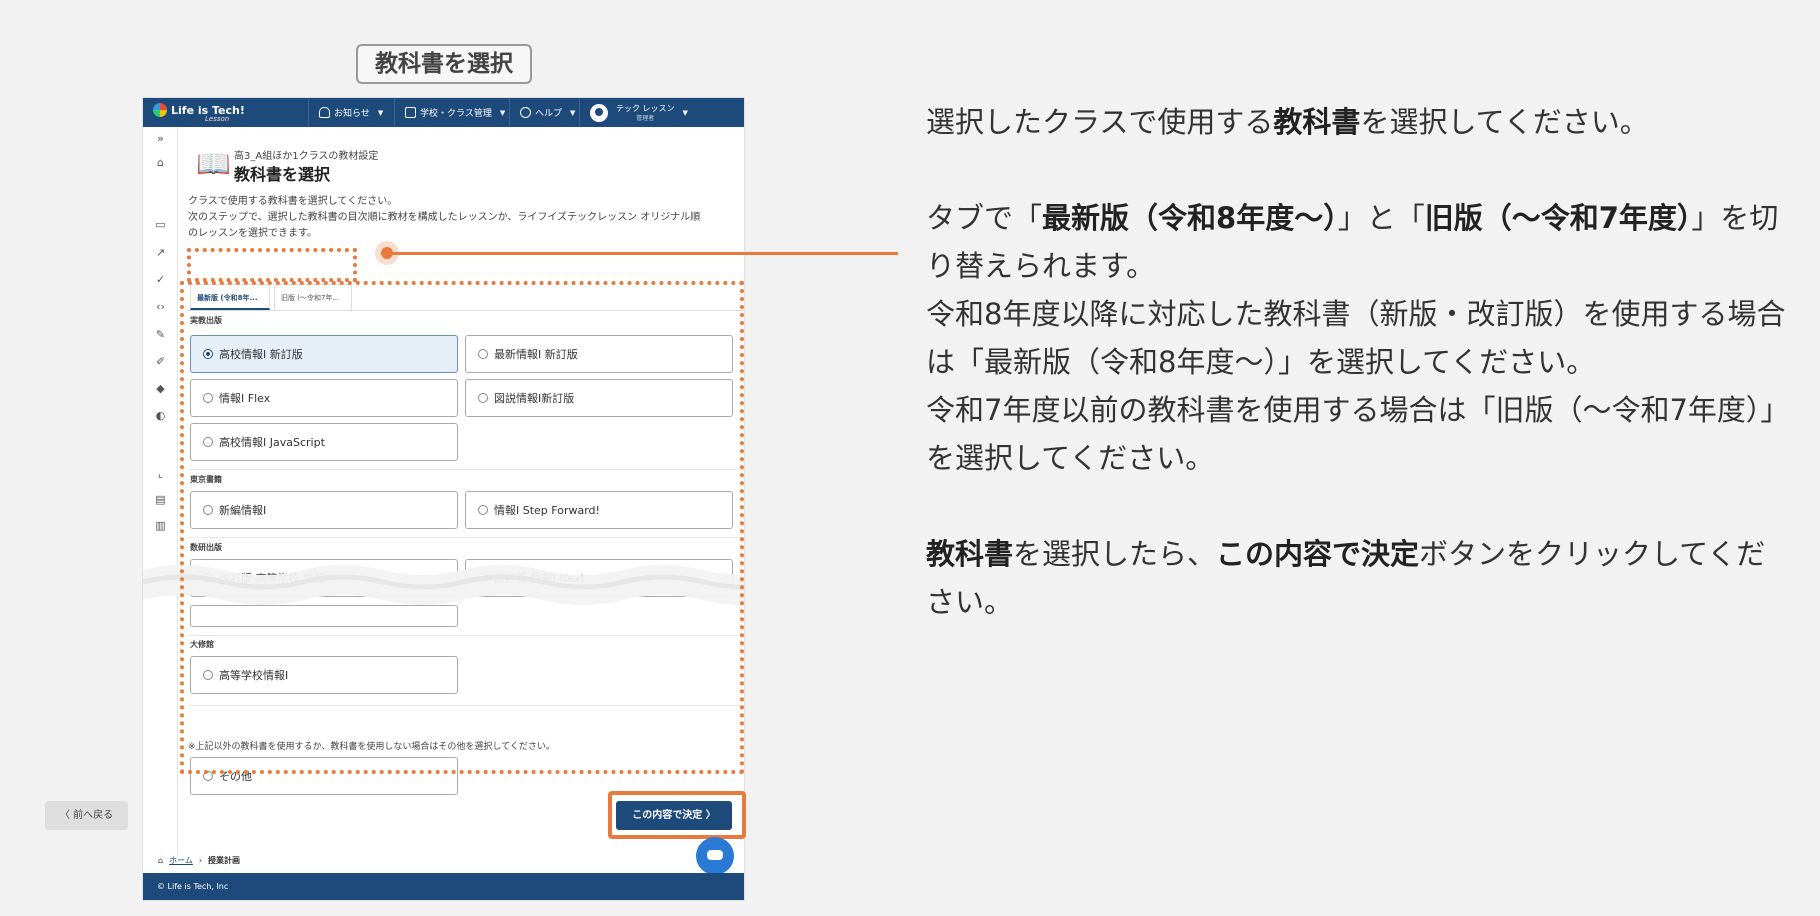 The image size is (1820, 916). Describe the element at coordinates (160, 388) in the screenshot. I see `python-icon: ◆` at that location.